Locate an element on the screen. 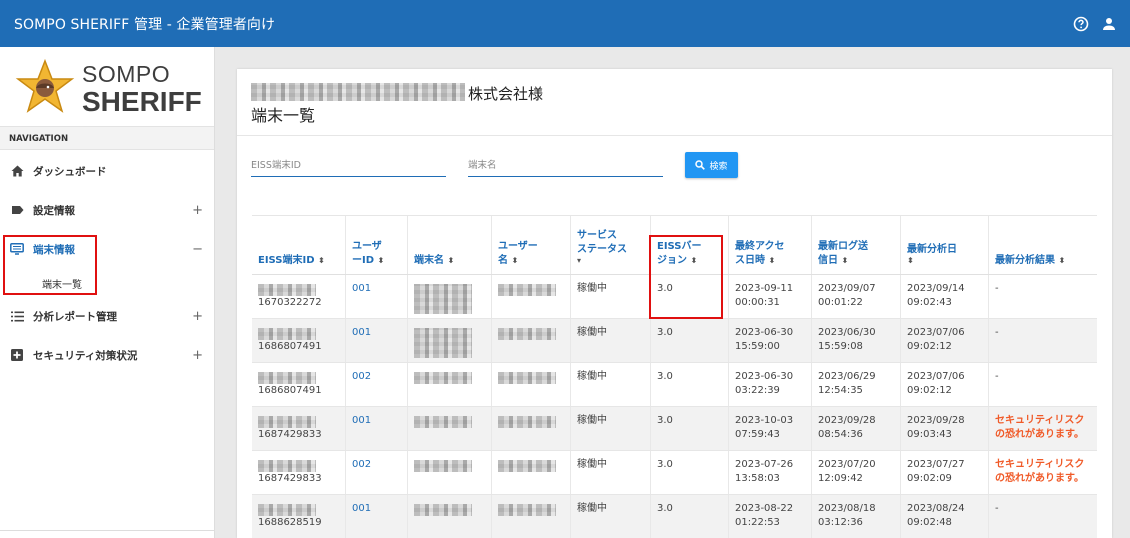  home-icon is located at coordinates (17, 171).